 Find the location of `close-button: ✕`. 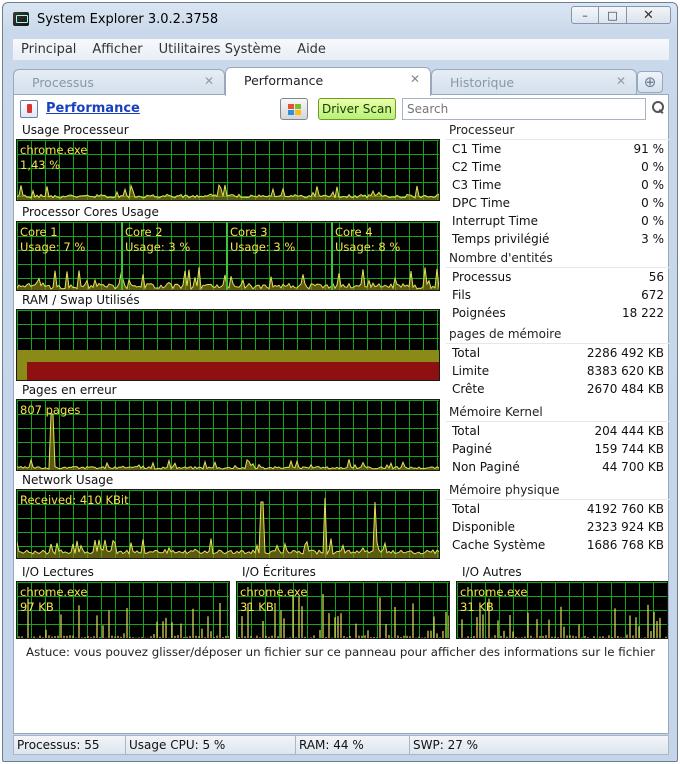

close-button: ✕ is located at coordinates (649, 15).